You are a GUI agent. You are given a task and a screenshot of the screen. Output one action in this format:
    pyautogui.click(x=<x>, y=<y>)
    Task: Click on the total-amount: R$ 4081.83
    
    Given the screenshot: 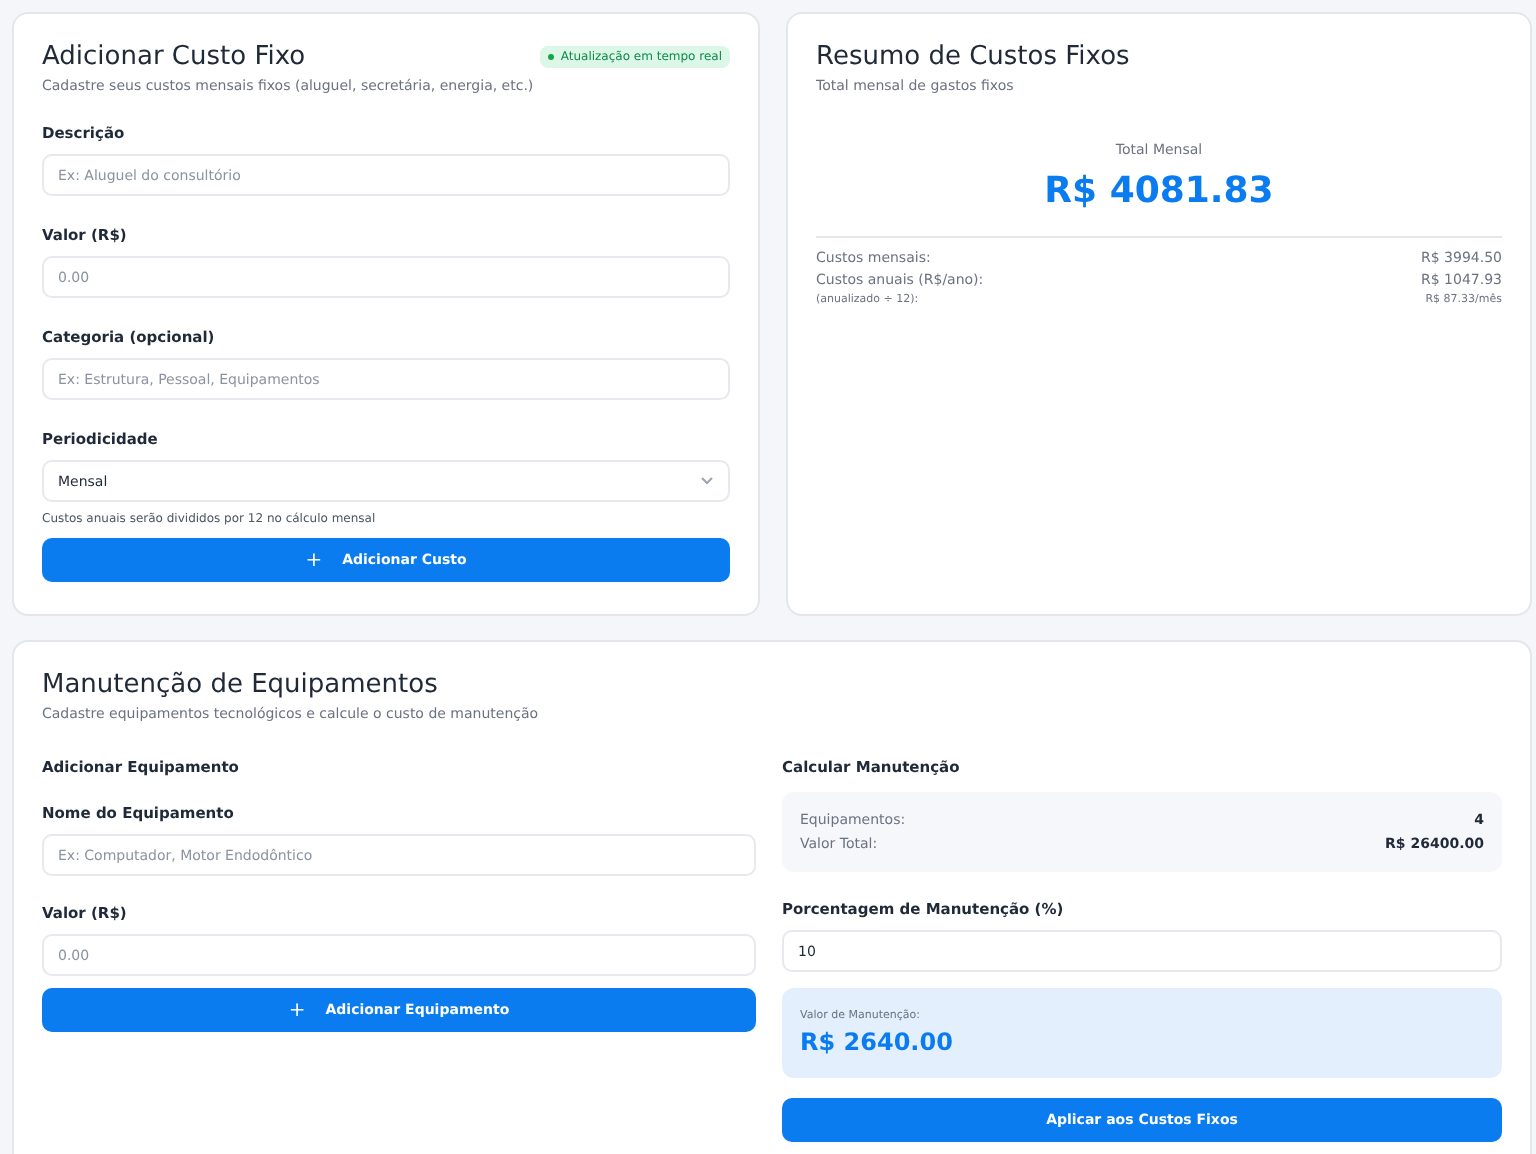 What is the action you would take?
    pyautogui.click(x=1159, y=191)
    